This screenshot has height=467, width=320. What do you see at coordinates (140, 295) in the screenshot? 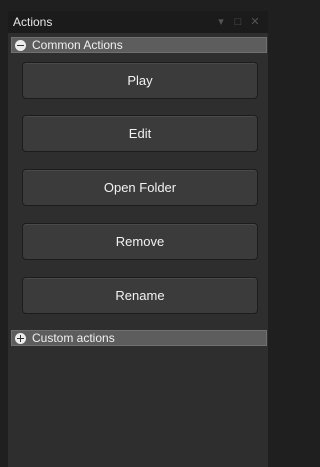
I see `rename-button: Rename` at bounding box center [140, 295].